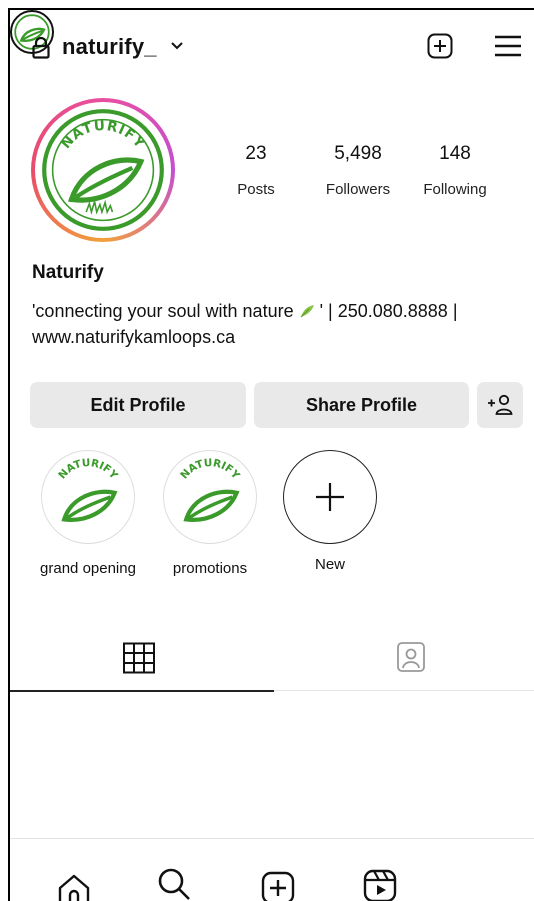 The height and width of the screenshot is (901, 534). What do you see at coordinates (256, 189) in the screenshot?
I see `stat-posts-label: Posts` at bounding box center [256, 189].